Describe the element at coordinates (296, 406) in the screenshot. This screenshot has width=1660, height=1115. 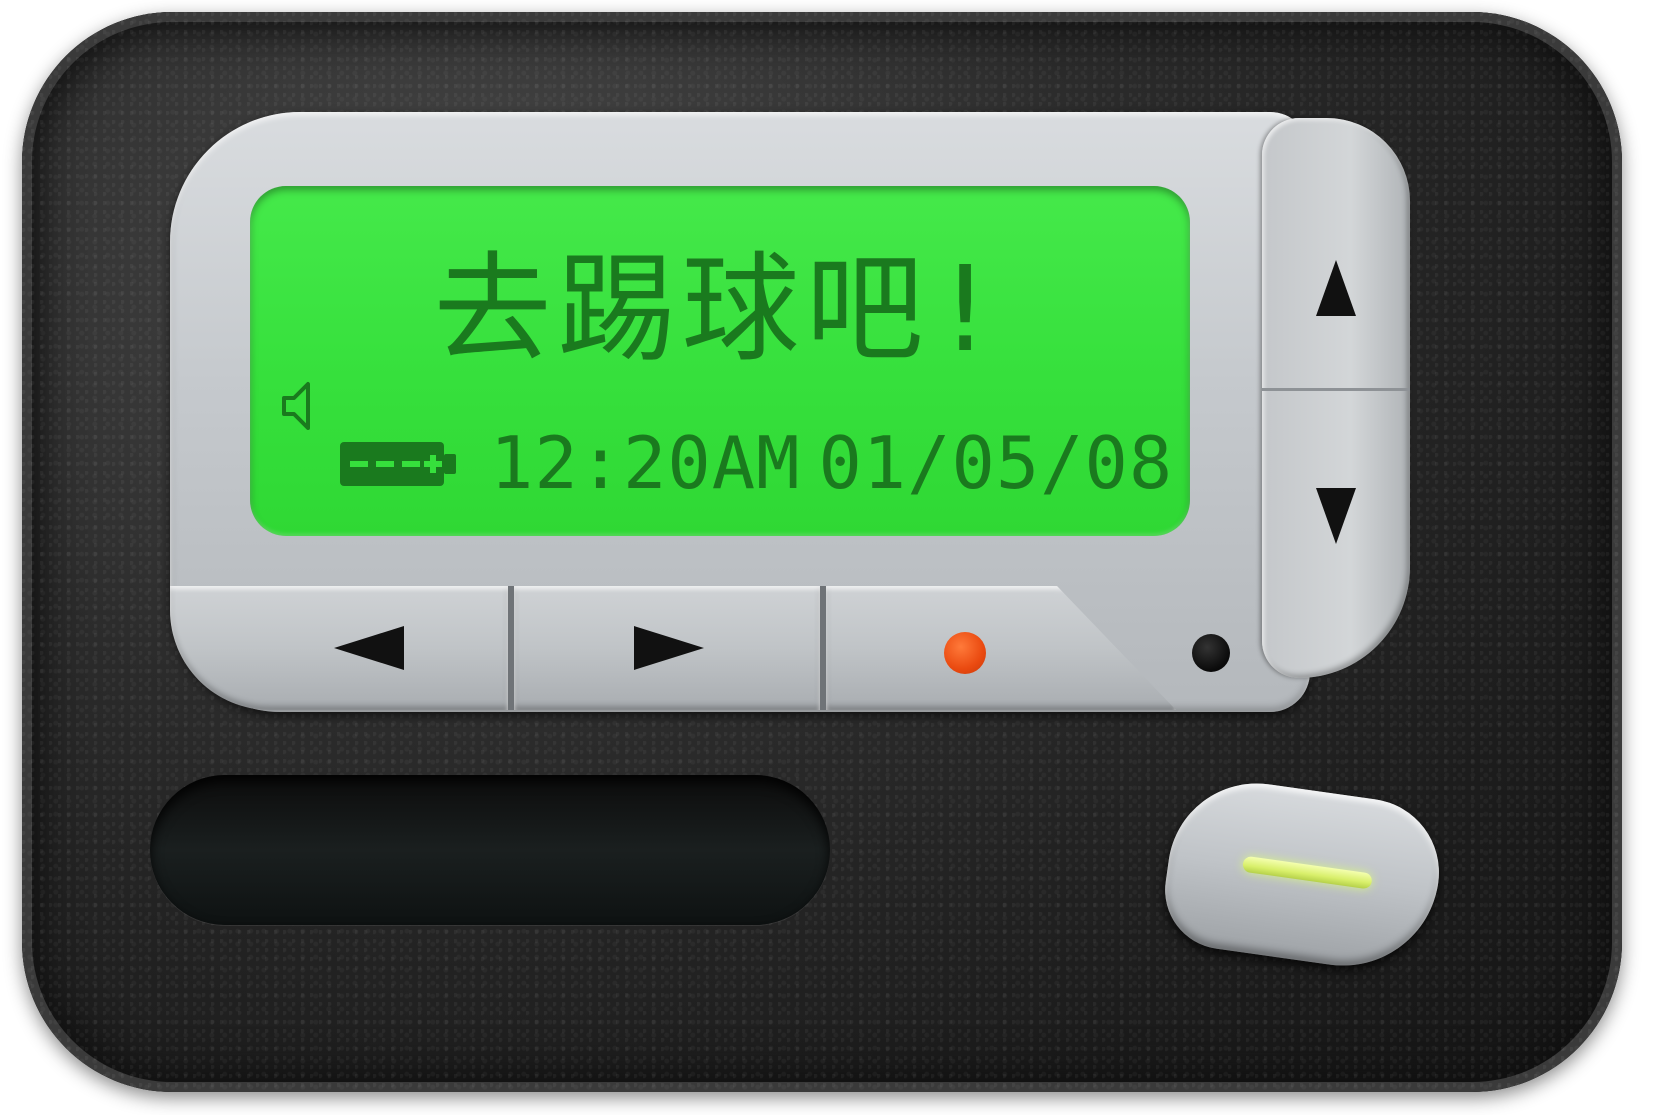
I see `speaker-icon` at that location.